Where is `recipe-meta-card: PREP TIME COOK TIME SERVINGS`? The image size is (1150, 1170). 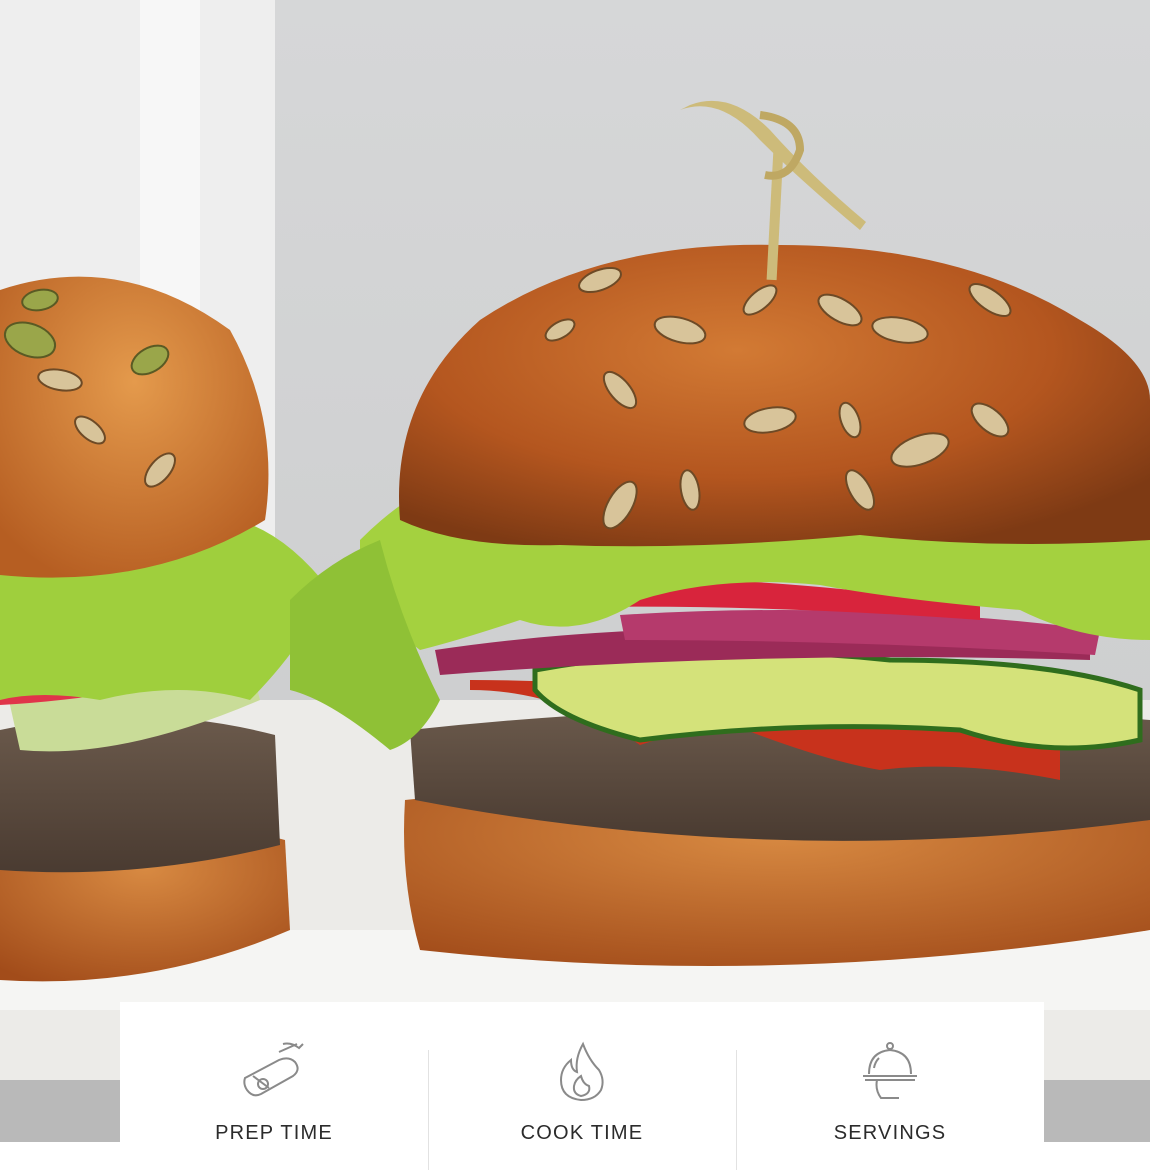 recipe-meta-card: PREP TIME COOK TIME SERVINGS is located at coordinates (582, 1086).